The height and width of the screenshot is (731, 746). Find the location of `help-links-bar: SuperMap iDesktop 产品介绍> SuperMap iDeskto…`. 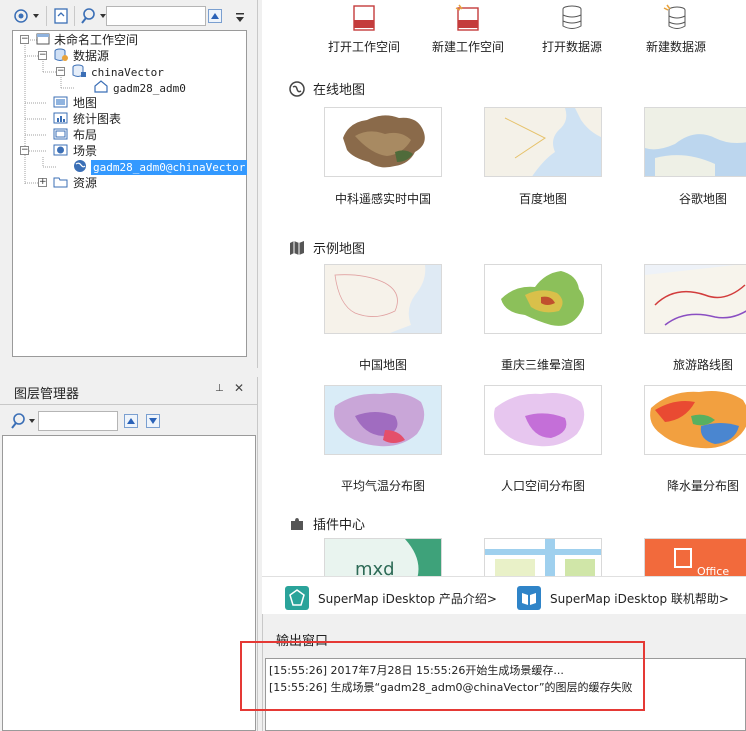

help-links-bar: SuperMap iDesktop 产品介绍> SuperMap iDeskto… is located at coordinates (504, 595).